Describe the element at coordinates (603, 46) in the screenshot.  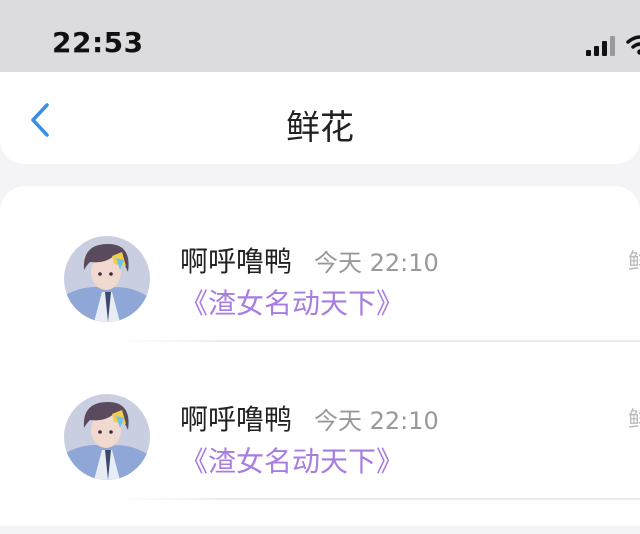
I see `signal-bars-icon` at that location.